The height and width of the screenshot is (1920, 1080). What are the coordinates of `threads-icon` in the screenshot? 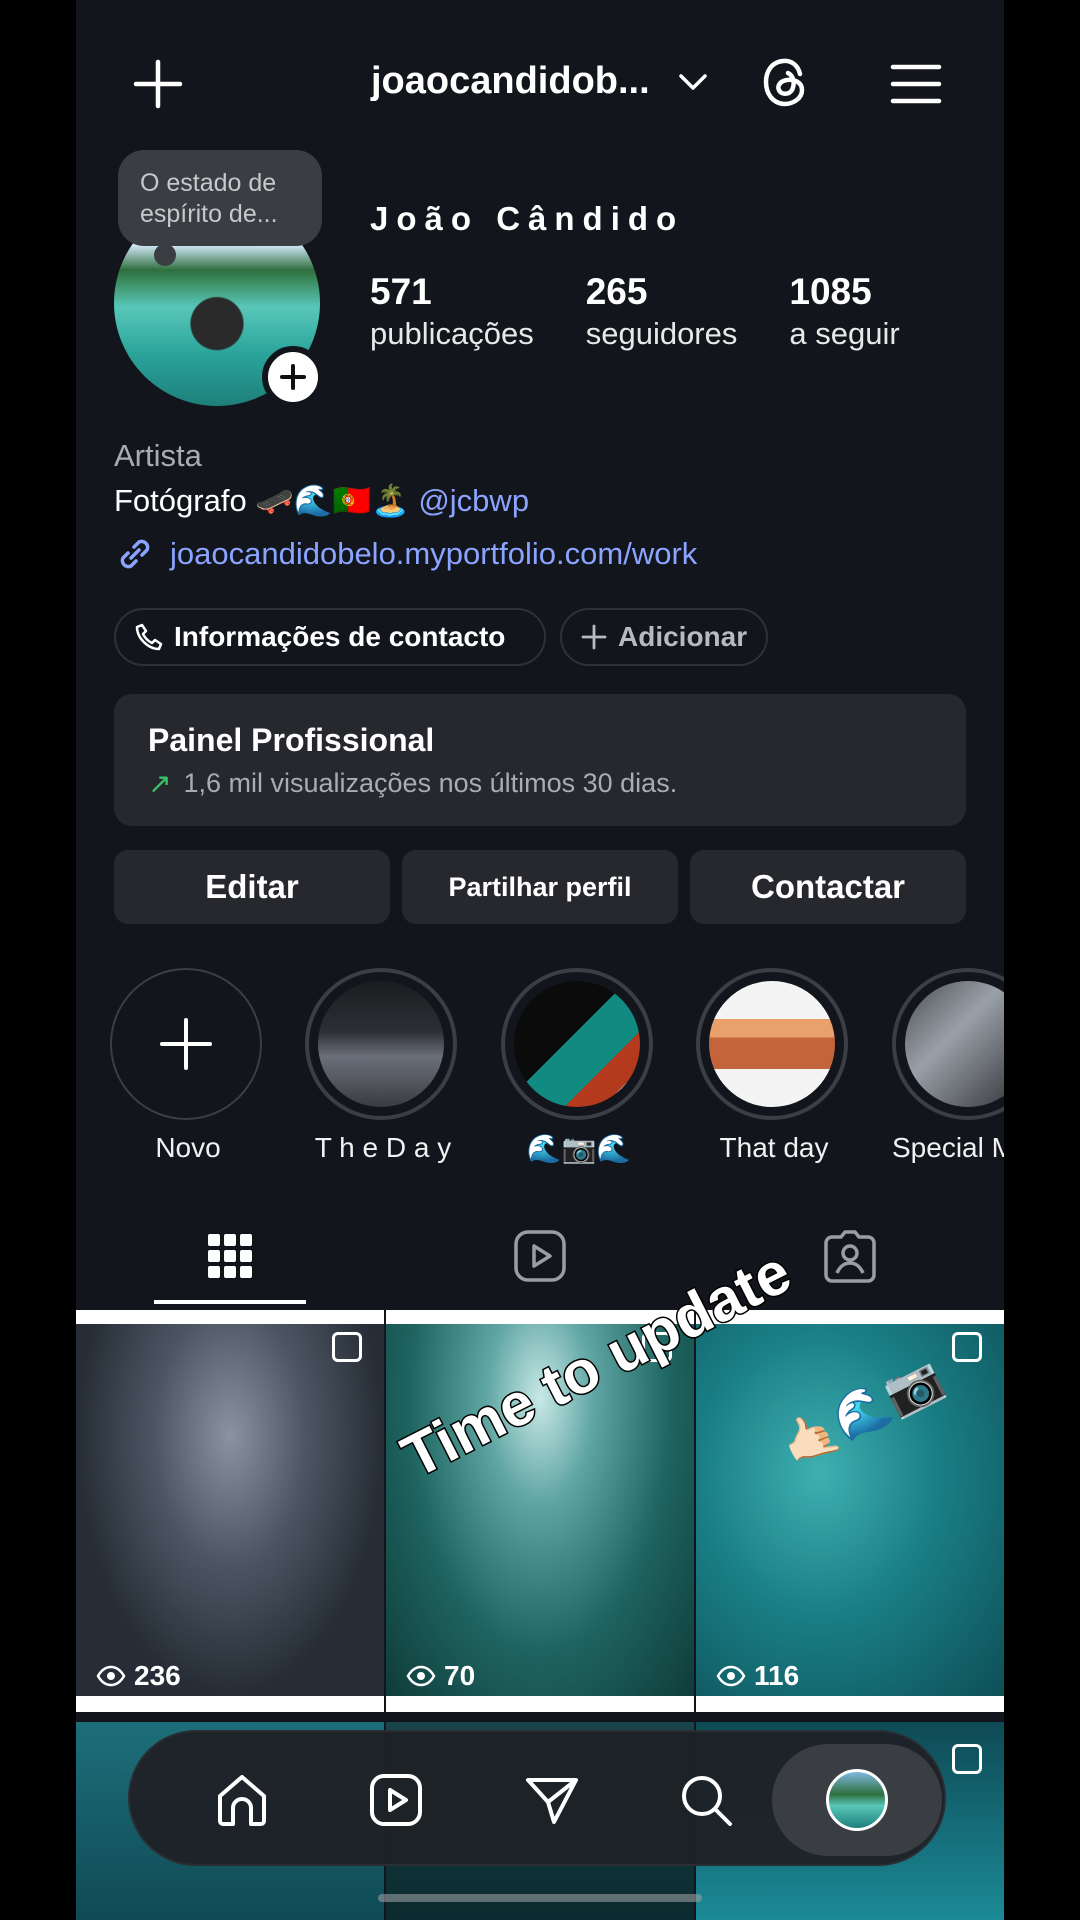 It's located at (786, 82).